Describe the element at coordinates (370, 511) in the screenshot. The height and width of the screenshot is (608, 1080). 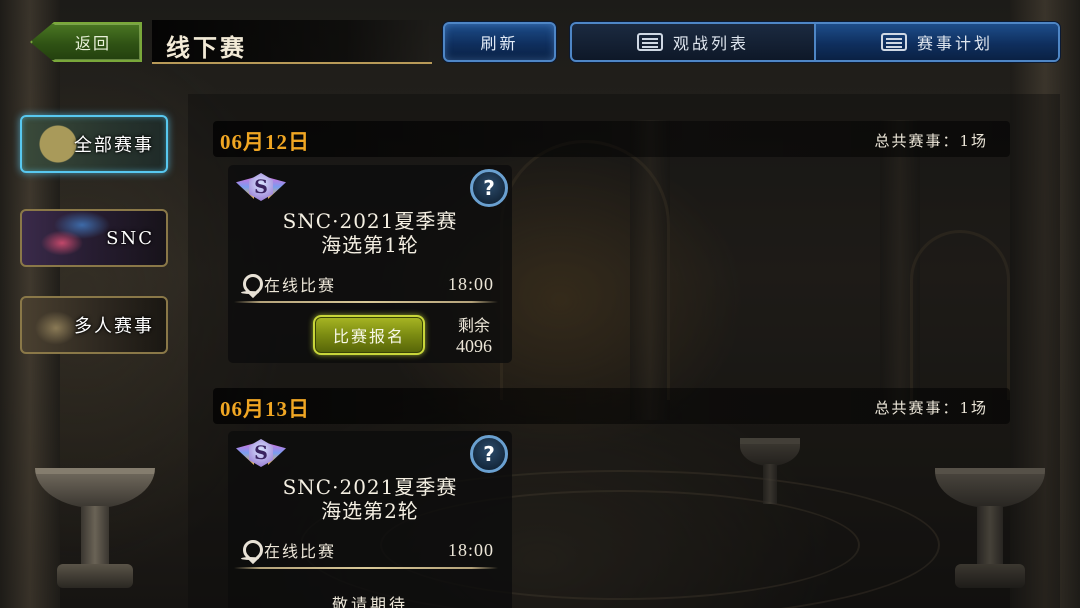
I see `event-title-line2: 海选第2轮` at that location.